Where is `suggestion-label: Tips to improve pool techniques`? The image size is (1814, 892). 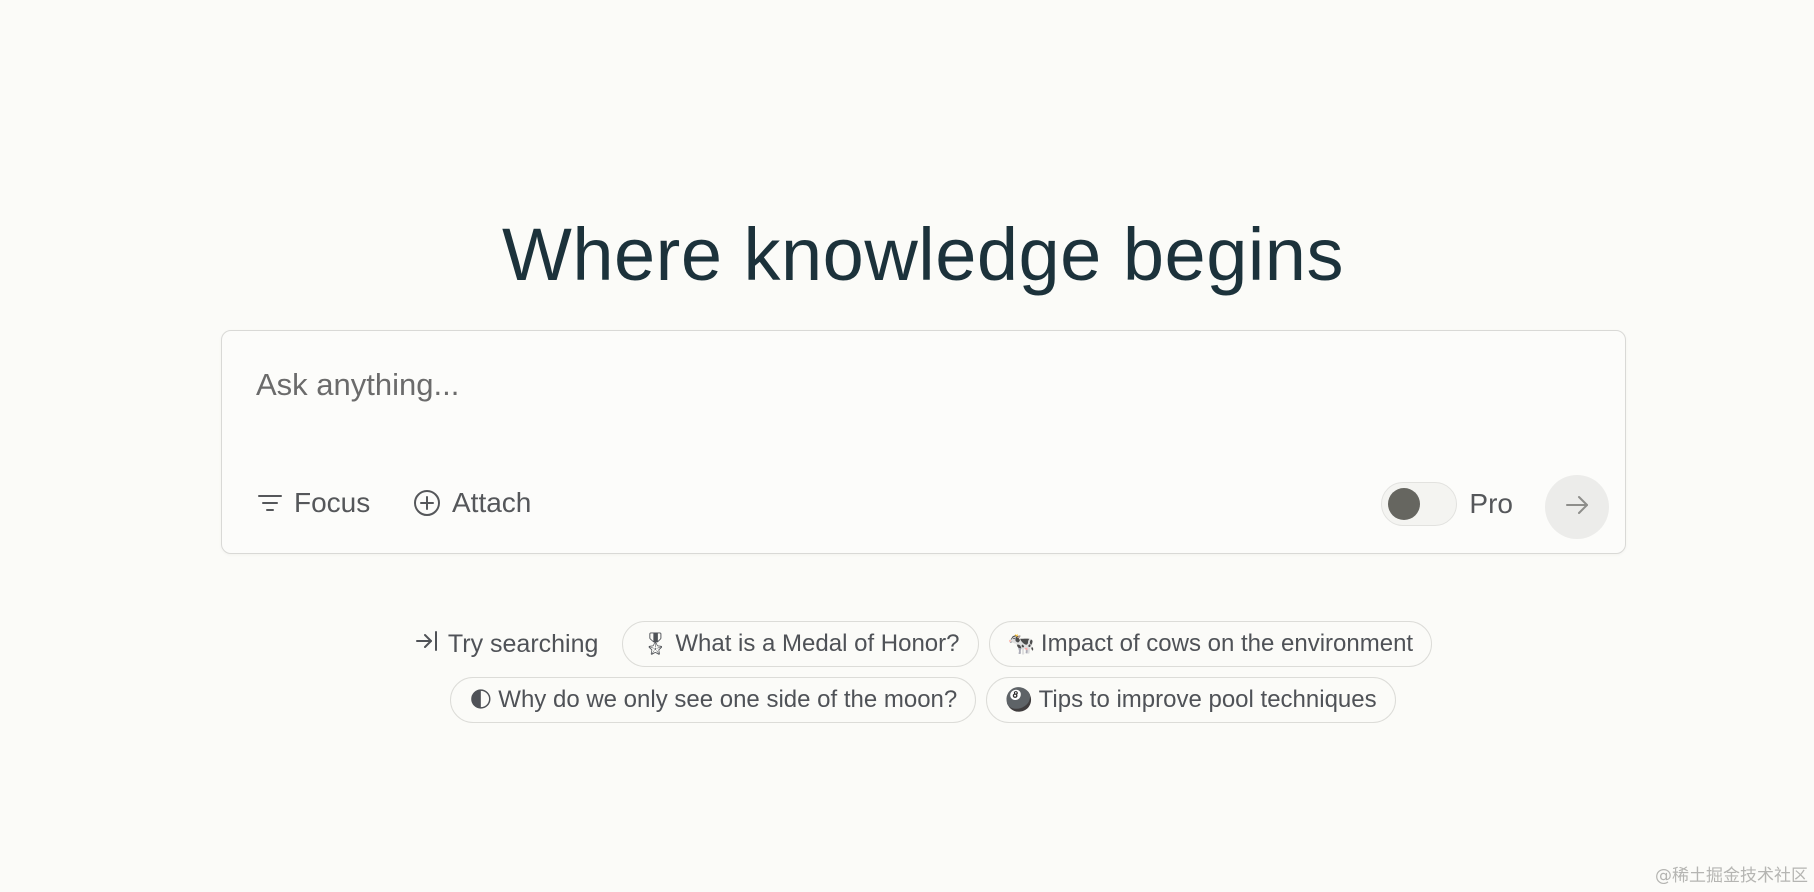 suggestion-label: Tips to improve pool techniques is located at coordinates (1207, 699).